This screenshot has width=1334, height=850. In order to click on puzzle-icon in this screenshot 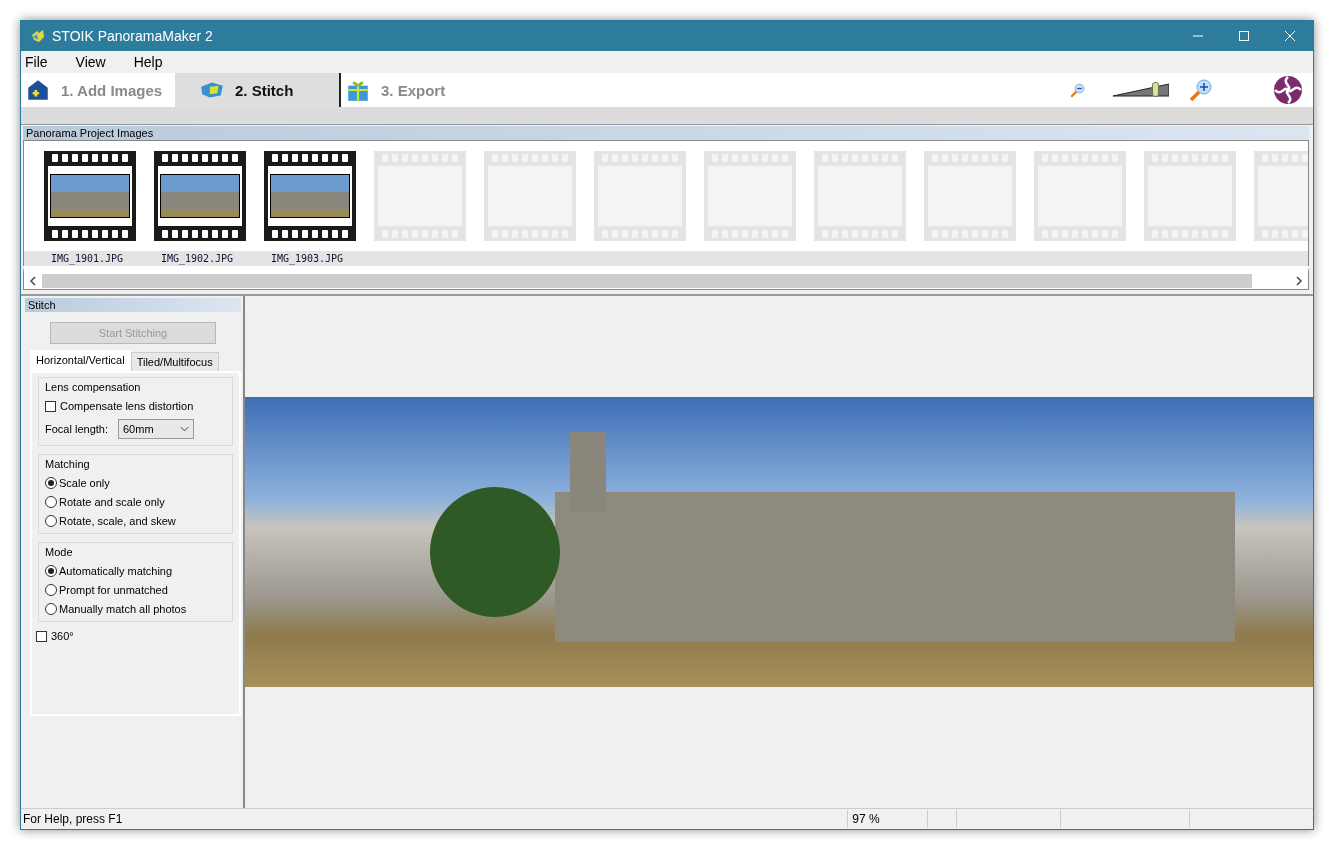, I will do `click(38, 36)`.